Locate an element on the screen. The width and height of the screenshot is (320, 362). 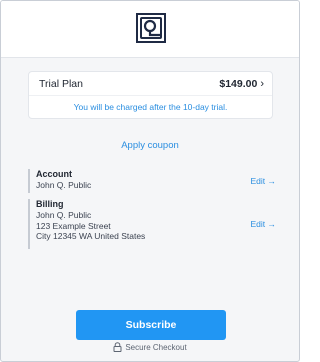
account-section: Account John Q. Public Edit → is located at coordinates (153, 181).